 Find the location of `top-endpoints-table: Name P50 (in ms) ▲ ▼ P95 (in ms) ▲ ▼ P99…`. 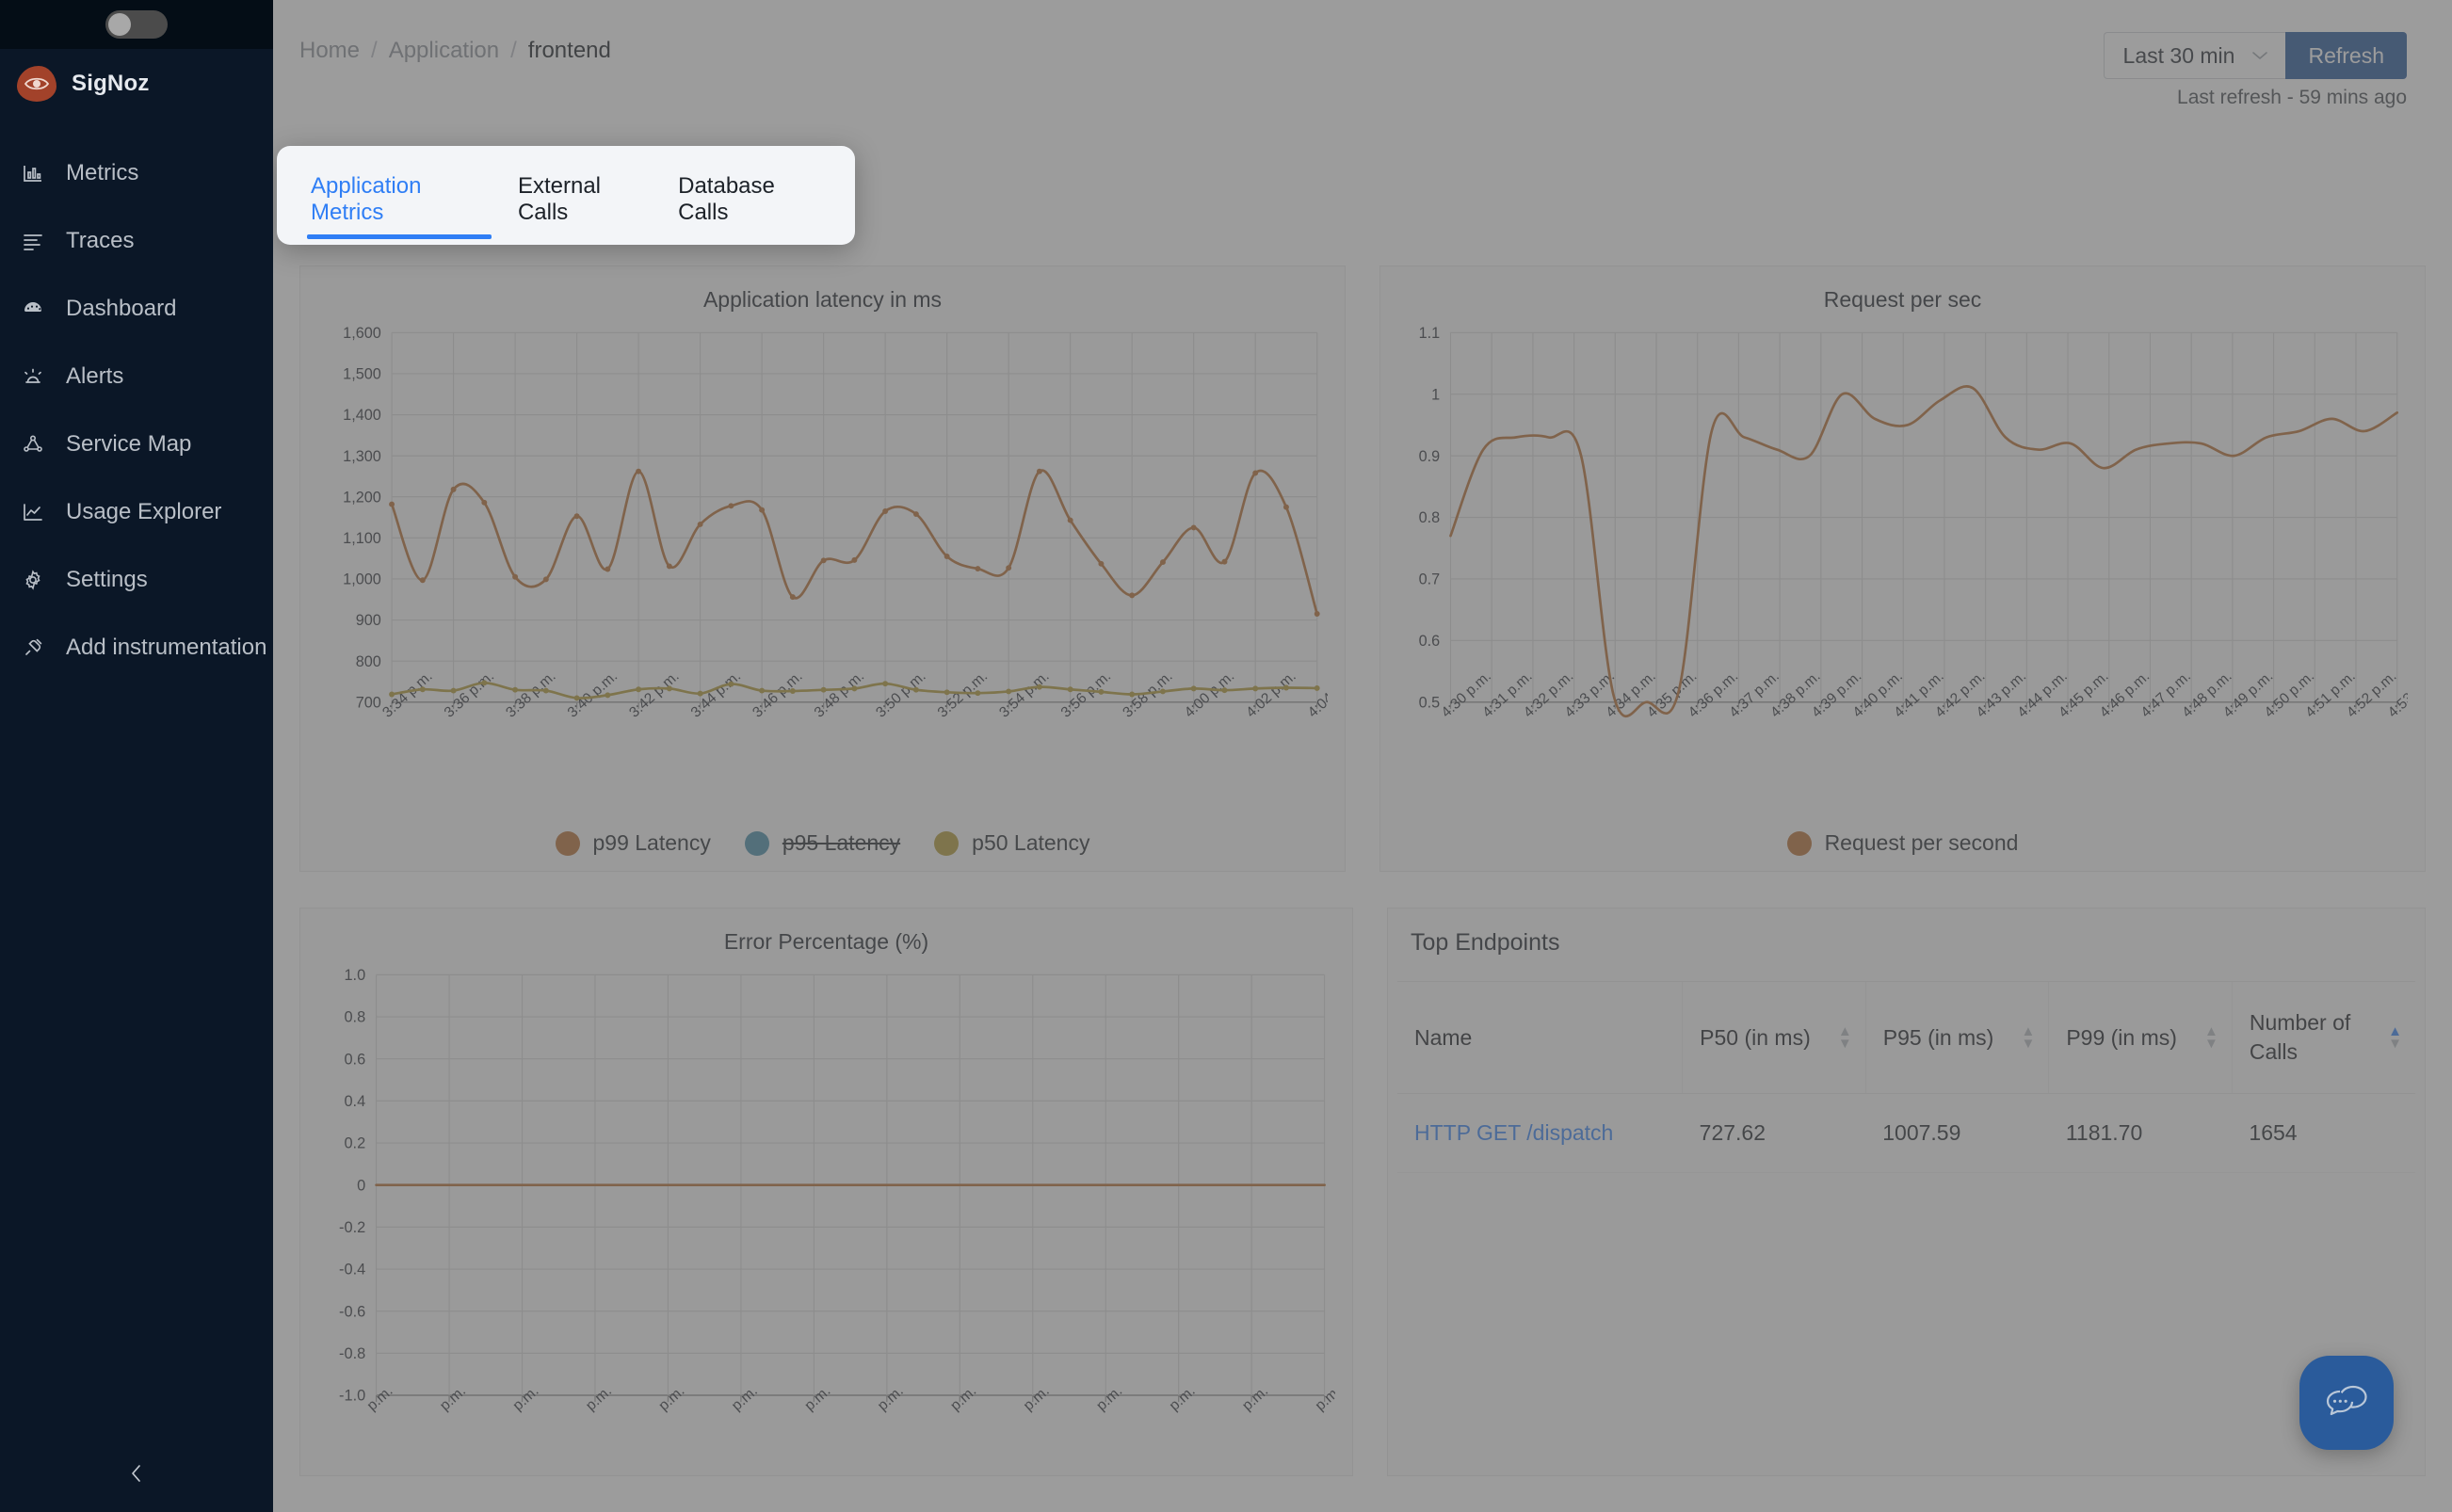

top-endpoints-table: Name P50 (in ms) ▲ ▼ P95 (in ms) ▲ ▼ P99… is located at coordinates (1906, 1077).